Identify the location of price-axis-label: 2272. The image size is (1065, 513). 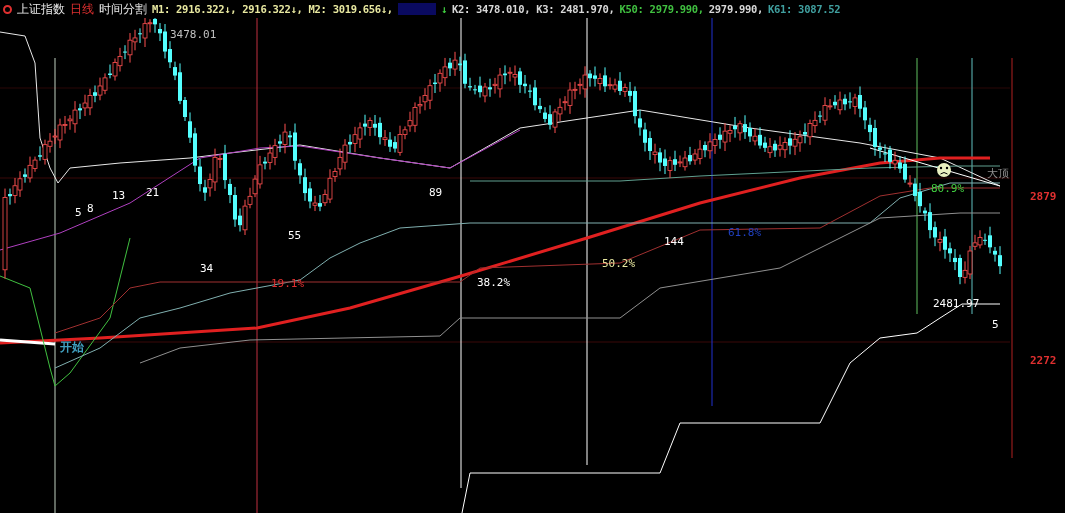
(1043, 360).